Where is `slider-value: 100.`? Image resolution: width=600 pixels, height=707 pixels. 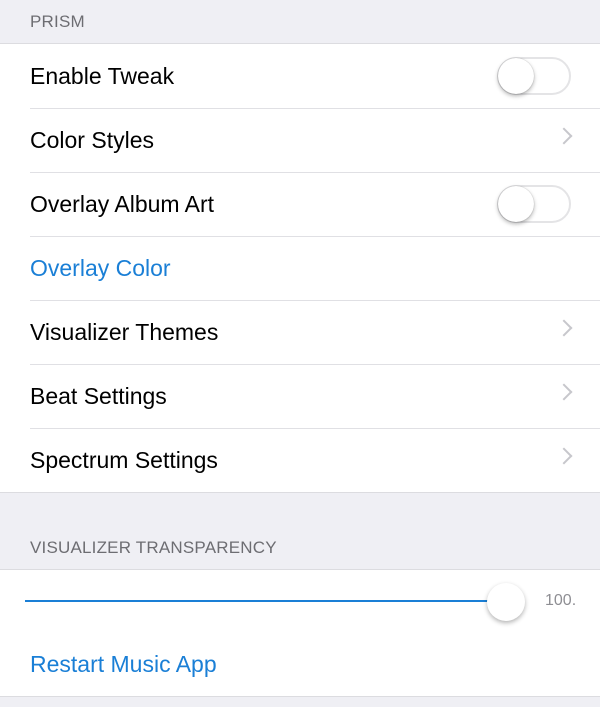 slider-value: 100. is located at coordinates (561, 600).